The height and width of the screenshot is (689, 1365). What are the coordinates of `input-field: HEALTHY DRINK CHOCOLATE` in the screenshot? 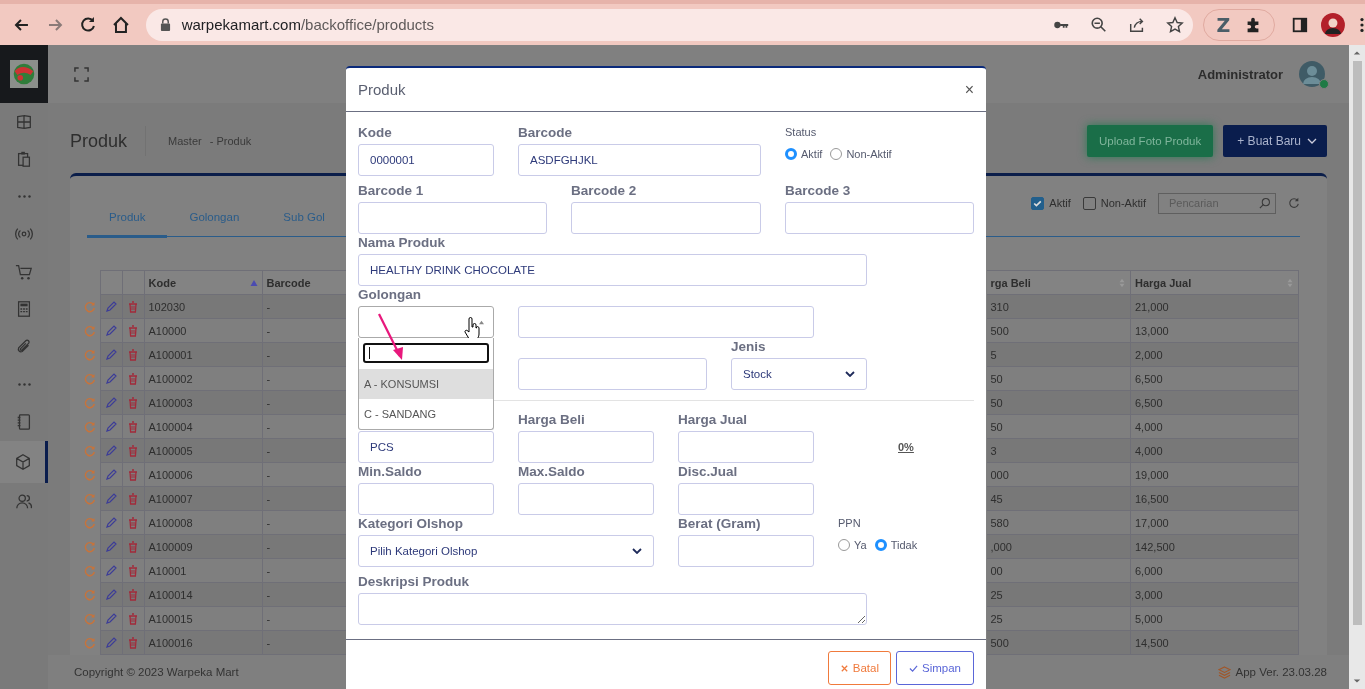 It's located at (612, 270).